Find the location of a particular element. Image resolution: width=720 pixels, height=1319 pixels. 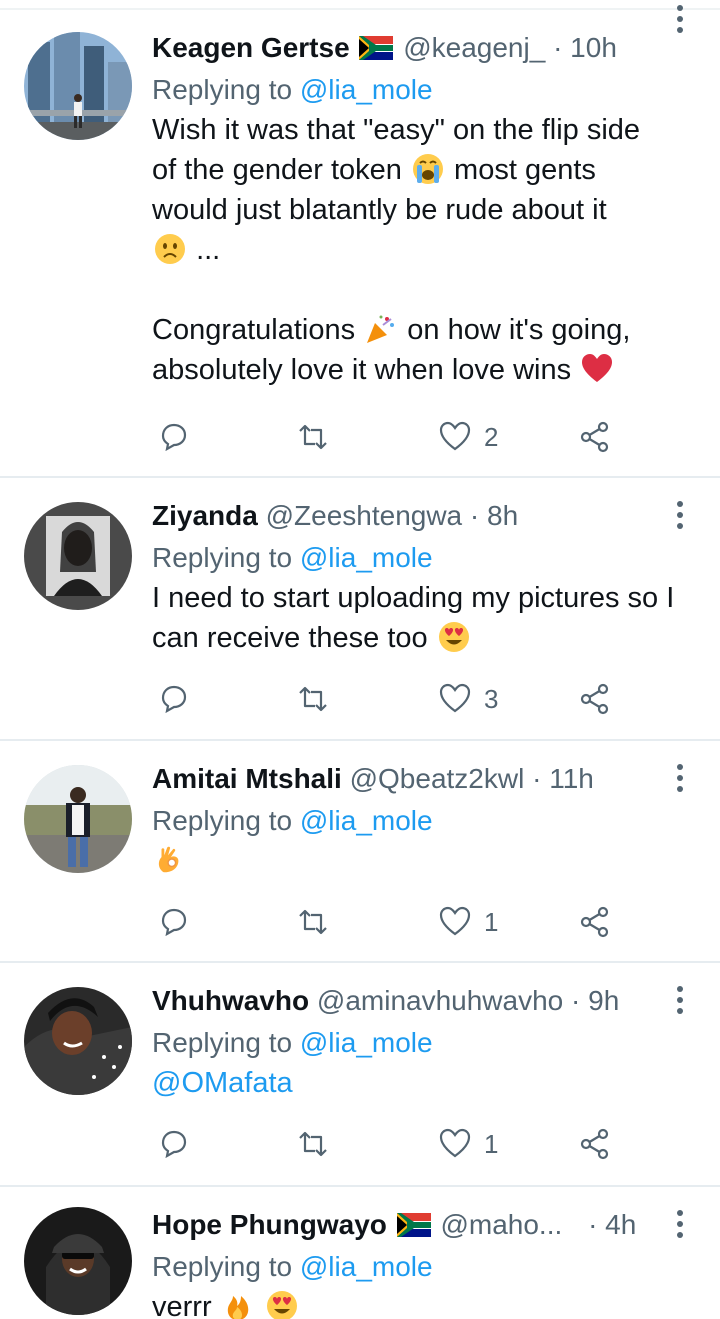

tweet-header: Ziyanda @Zeeshtengwa · 8h is located at coordinates (432, 516).